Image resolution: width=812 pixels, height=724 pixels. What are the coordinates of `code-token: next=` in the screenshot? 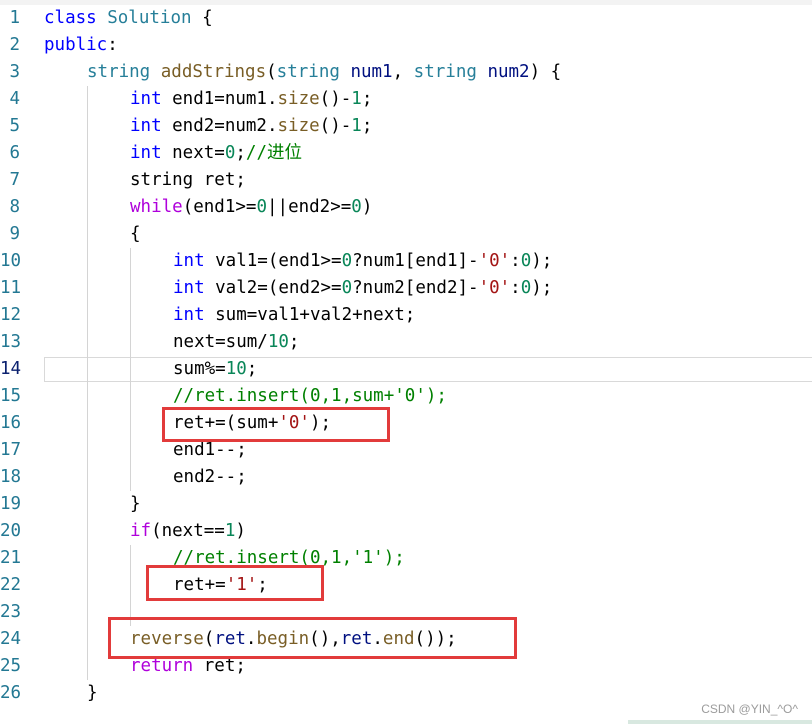 It's located at (193, 153).